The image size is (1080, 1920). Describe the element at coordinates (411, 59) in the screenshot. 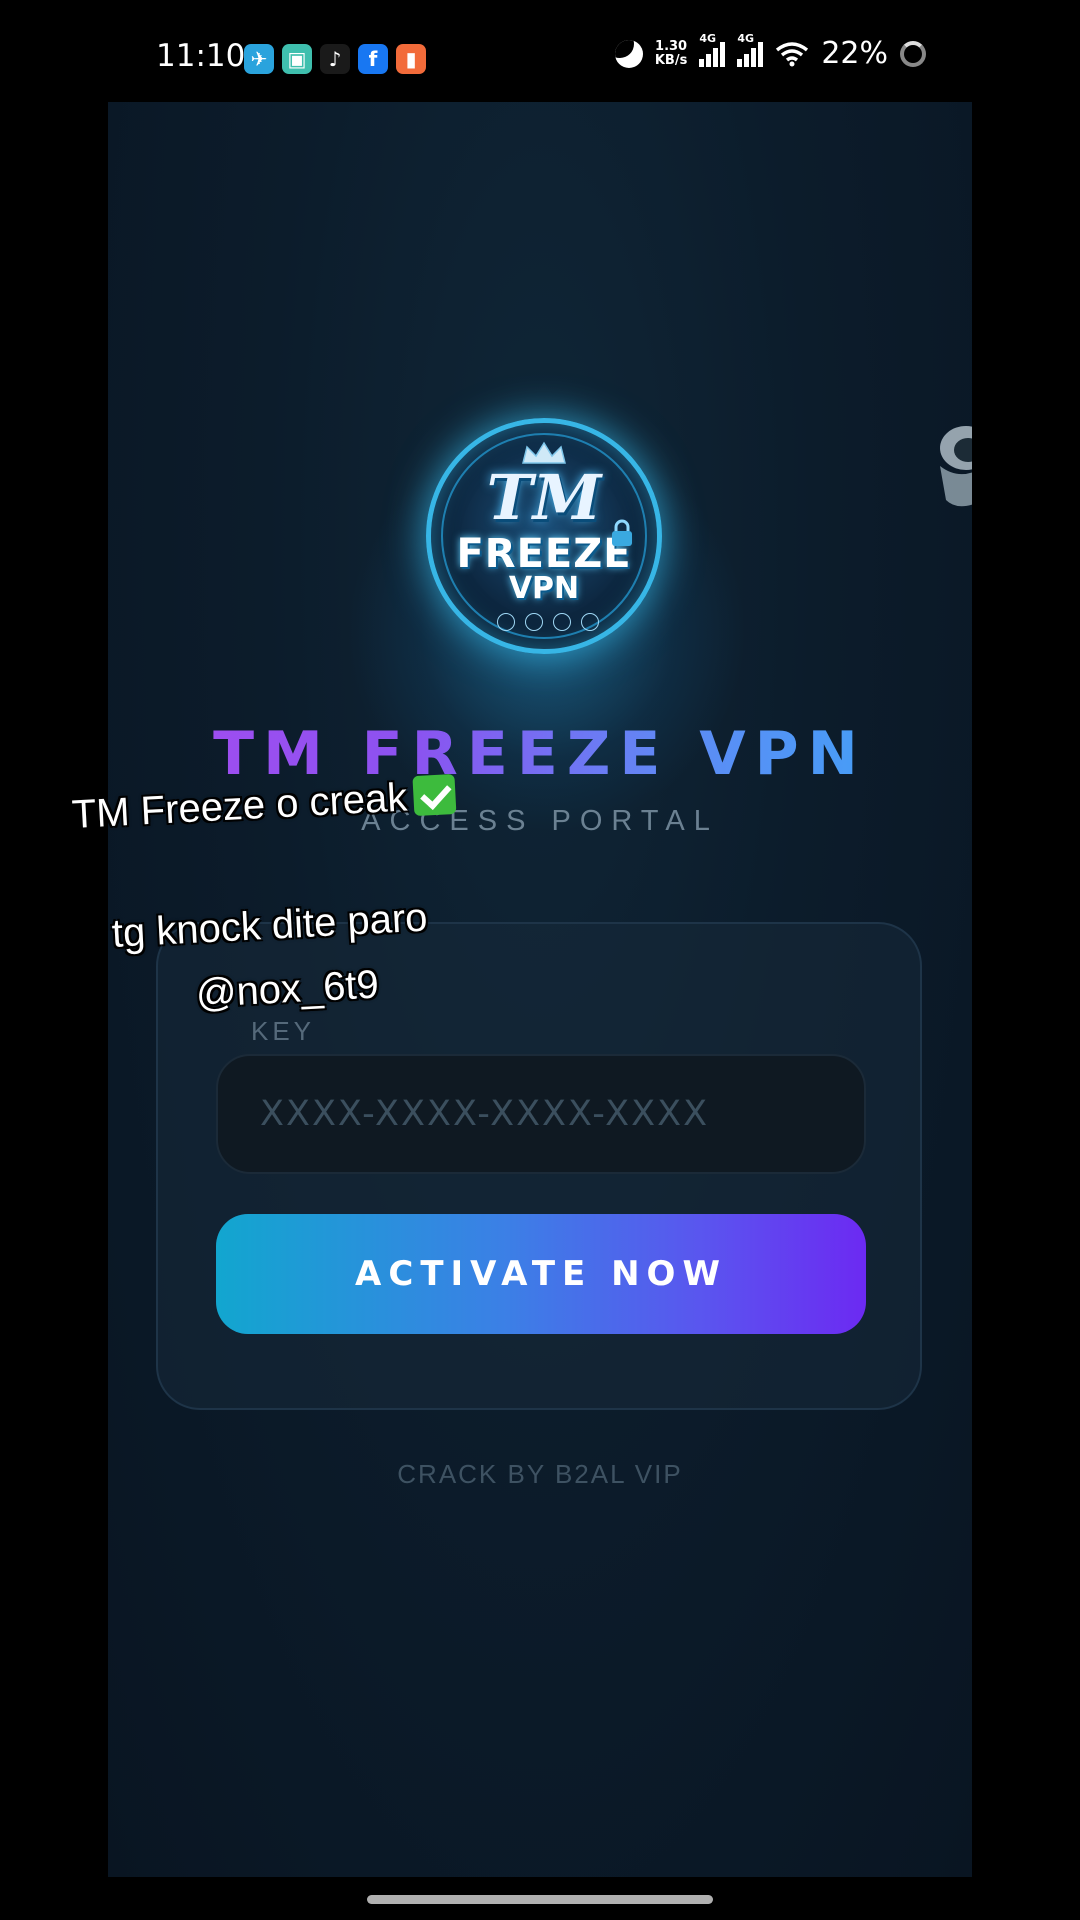

I see `store-icon: ▮` at that location.